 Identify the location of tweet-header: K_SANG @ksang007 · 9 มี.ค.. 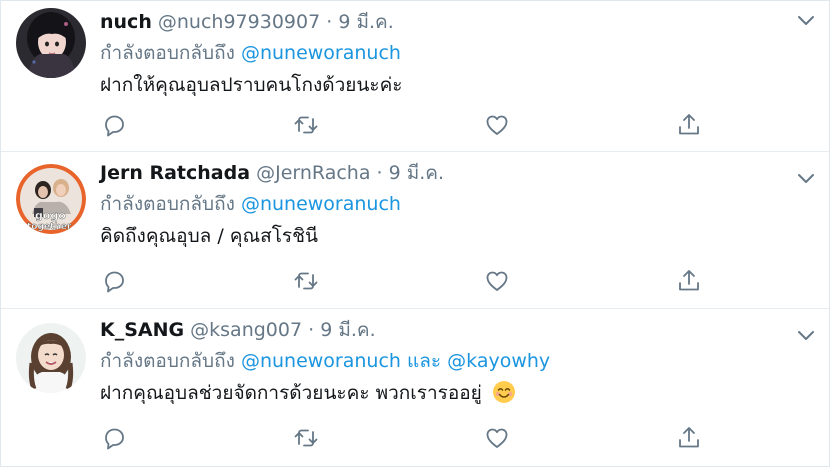
(238, 330).